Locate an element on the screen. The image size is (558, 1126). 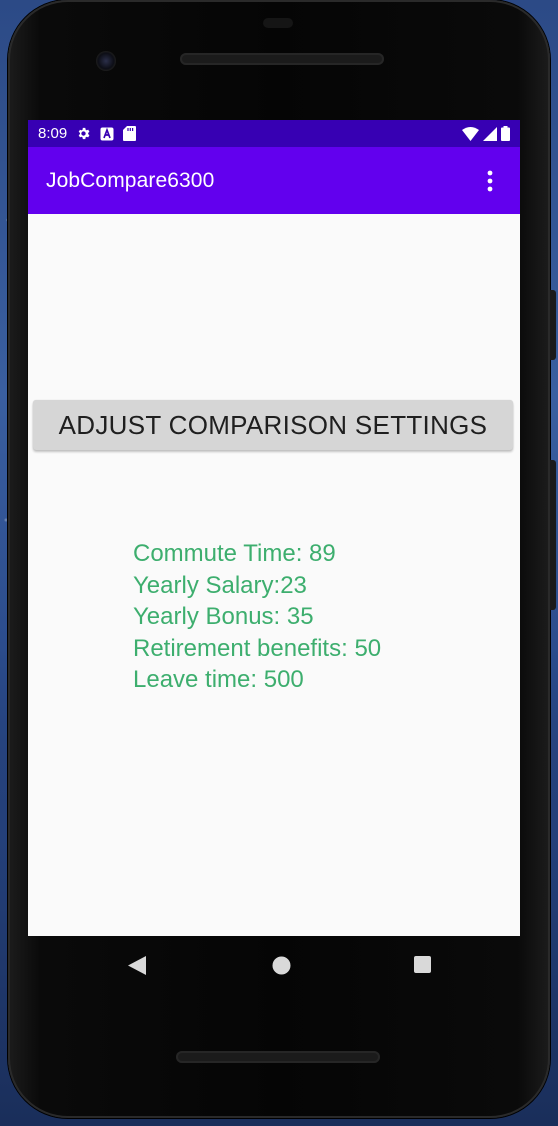
back-button is located at coordinates (137, 965).